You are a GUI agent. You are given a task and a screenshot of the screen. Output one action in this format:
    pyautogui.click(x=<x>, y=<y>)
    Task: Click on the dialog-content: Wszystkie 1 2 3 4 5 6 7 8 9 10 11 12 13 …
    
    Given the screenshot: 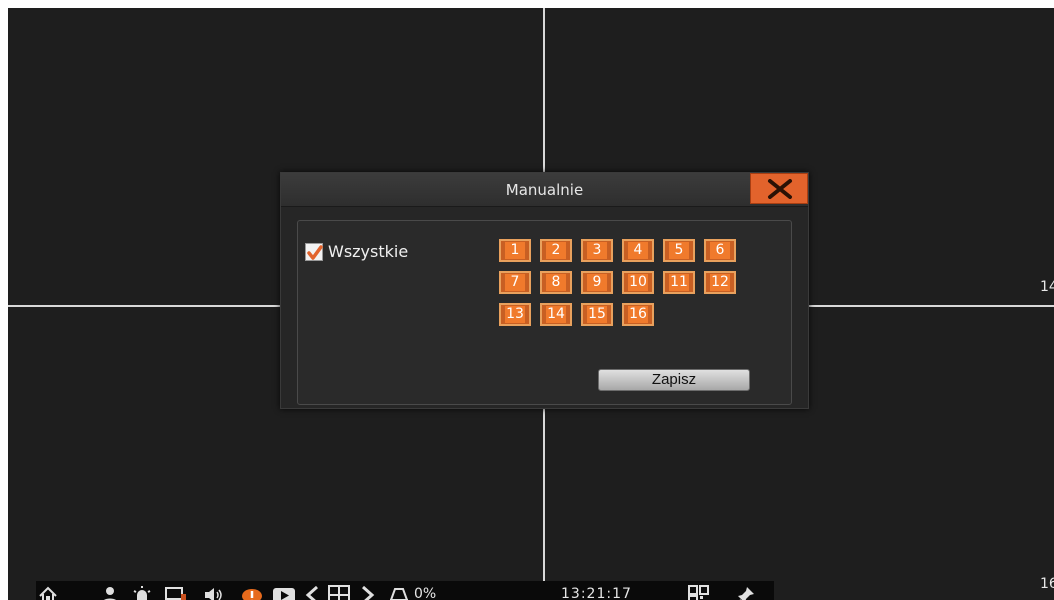 What is the action you would take?
    pyautogui.click(x=544, y=312)
    